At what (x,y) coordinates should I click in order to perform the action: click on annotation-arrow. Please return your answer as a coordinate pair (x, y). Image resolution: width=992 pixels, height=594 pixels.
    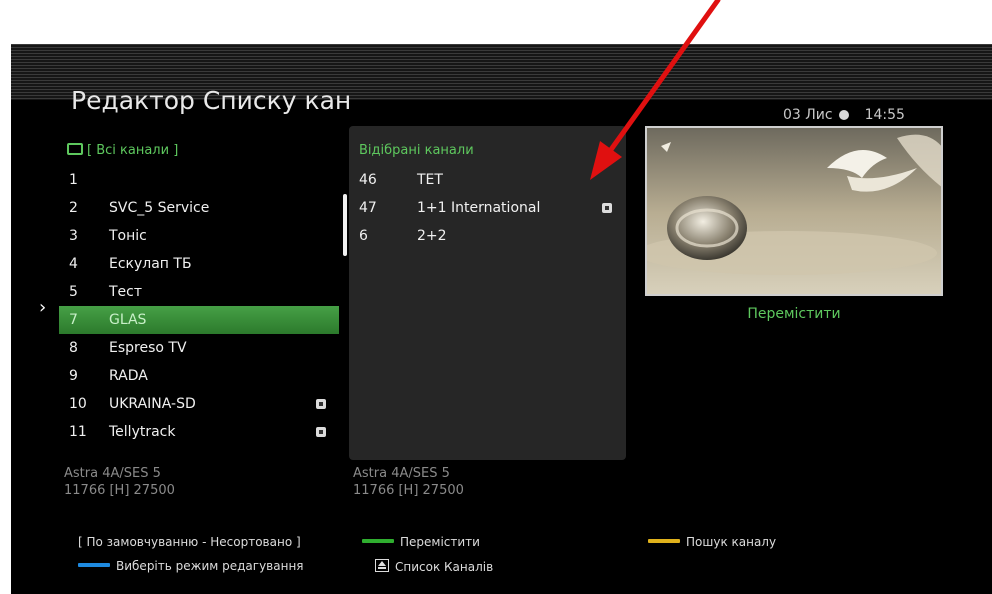
    Looking at the image, I should click on (655, 90).